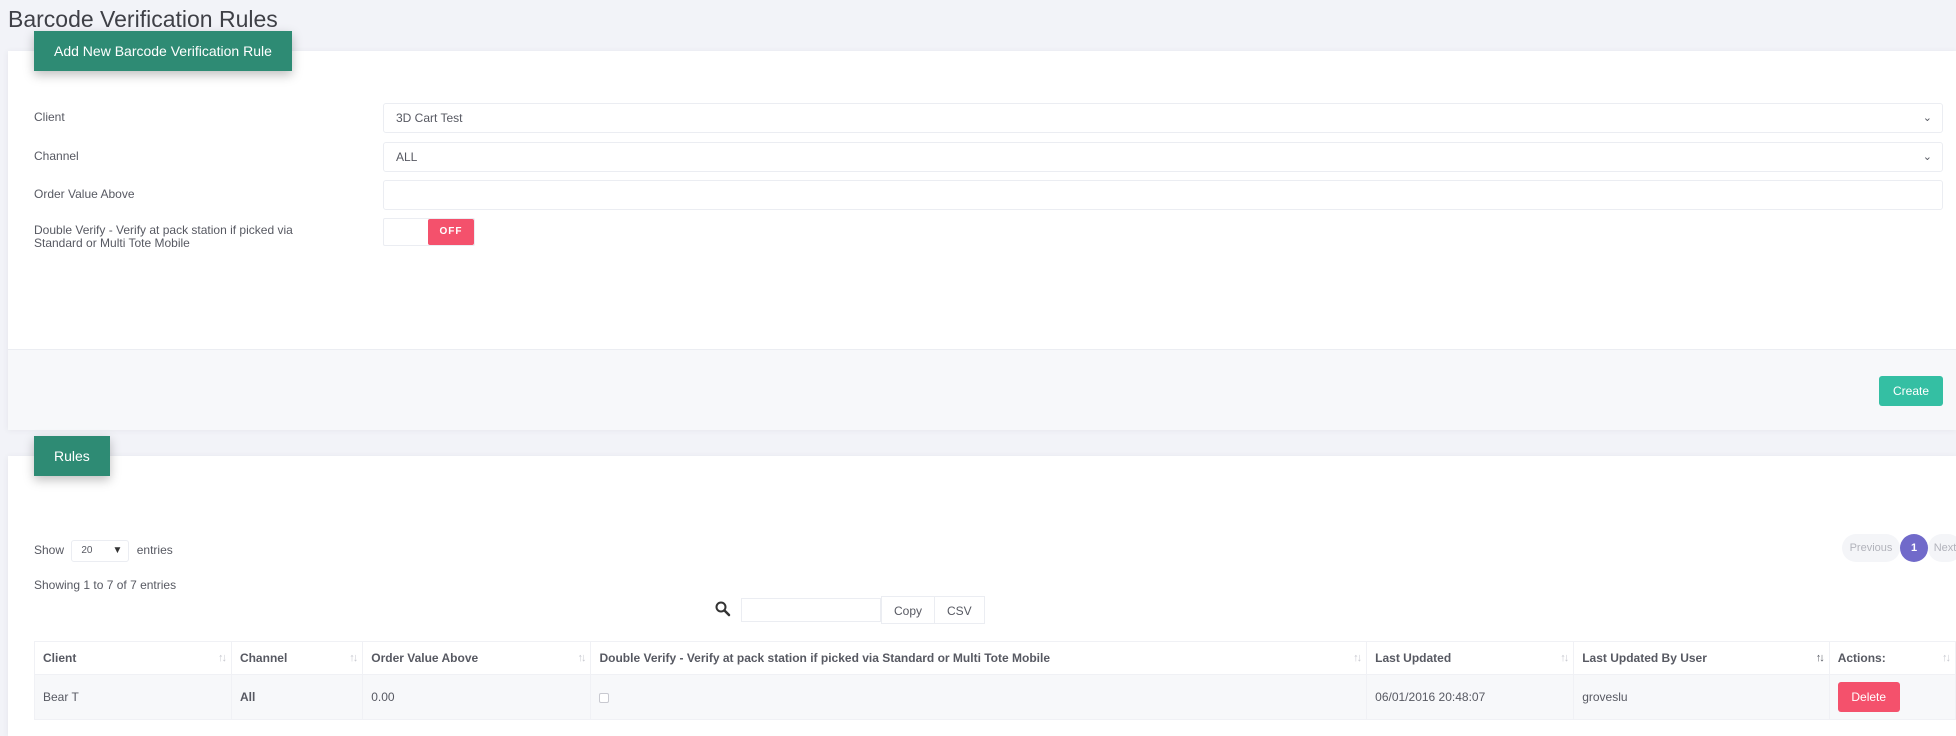 Image resolution: width=1956 pixels, height=736 pixels. Describe the element at coordinates (87, 550) in the screenshot. I see `page-length-value: 20` at that location.